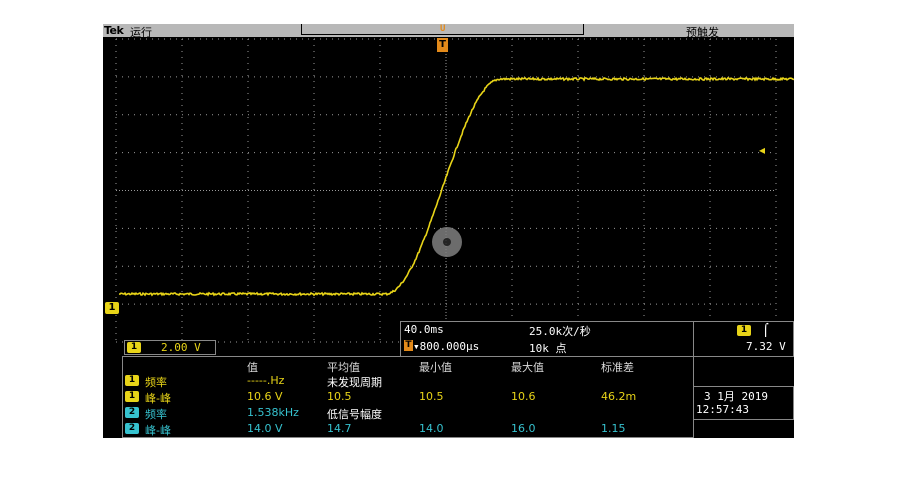  What do you see at coordinates (447, 242) in the screenshot?
I see `center-marker-icon` at bounding box center [447, 242].